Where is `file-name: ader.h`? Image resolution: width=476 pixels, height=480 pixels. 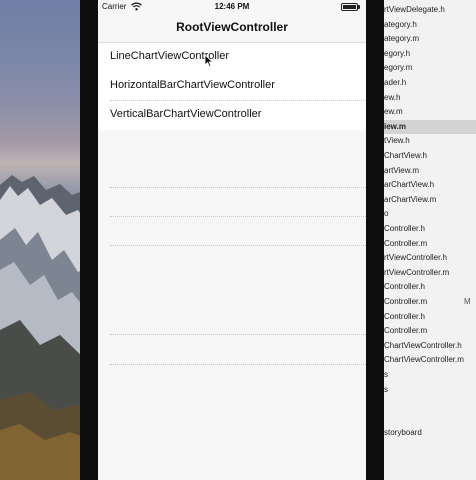
file-name: ader.h is located at coordinates (395, 82).